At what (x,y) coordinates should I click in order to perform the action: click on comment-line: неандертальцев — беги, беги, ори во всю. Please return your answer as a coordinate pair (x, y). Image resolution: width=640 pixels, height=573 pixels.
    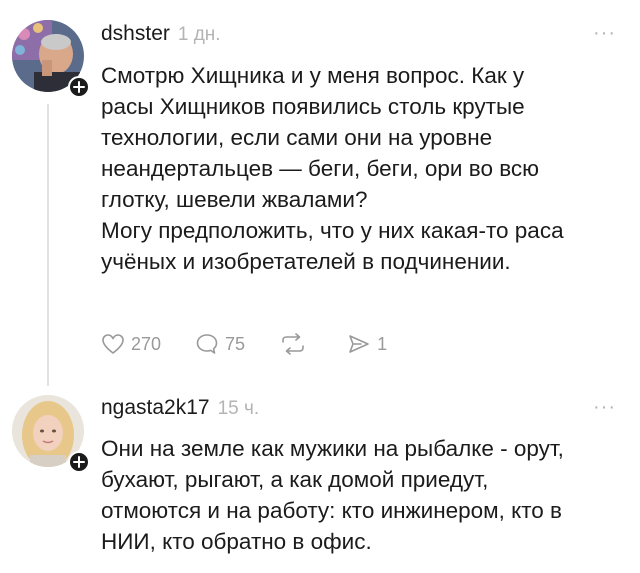
    Looking at the image, I should click on (320, 168).